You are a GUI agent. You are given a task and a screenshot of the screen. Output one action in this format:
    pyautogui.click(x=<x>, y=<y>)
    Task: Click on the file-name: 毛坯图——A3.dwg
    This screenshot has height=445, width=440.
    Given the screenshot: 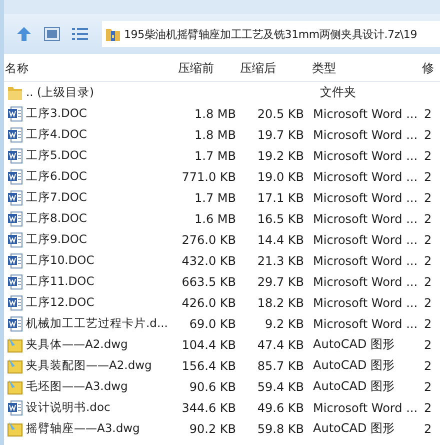 What is the action you would take?
    pyautogui.click(x=77, y=386)
    